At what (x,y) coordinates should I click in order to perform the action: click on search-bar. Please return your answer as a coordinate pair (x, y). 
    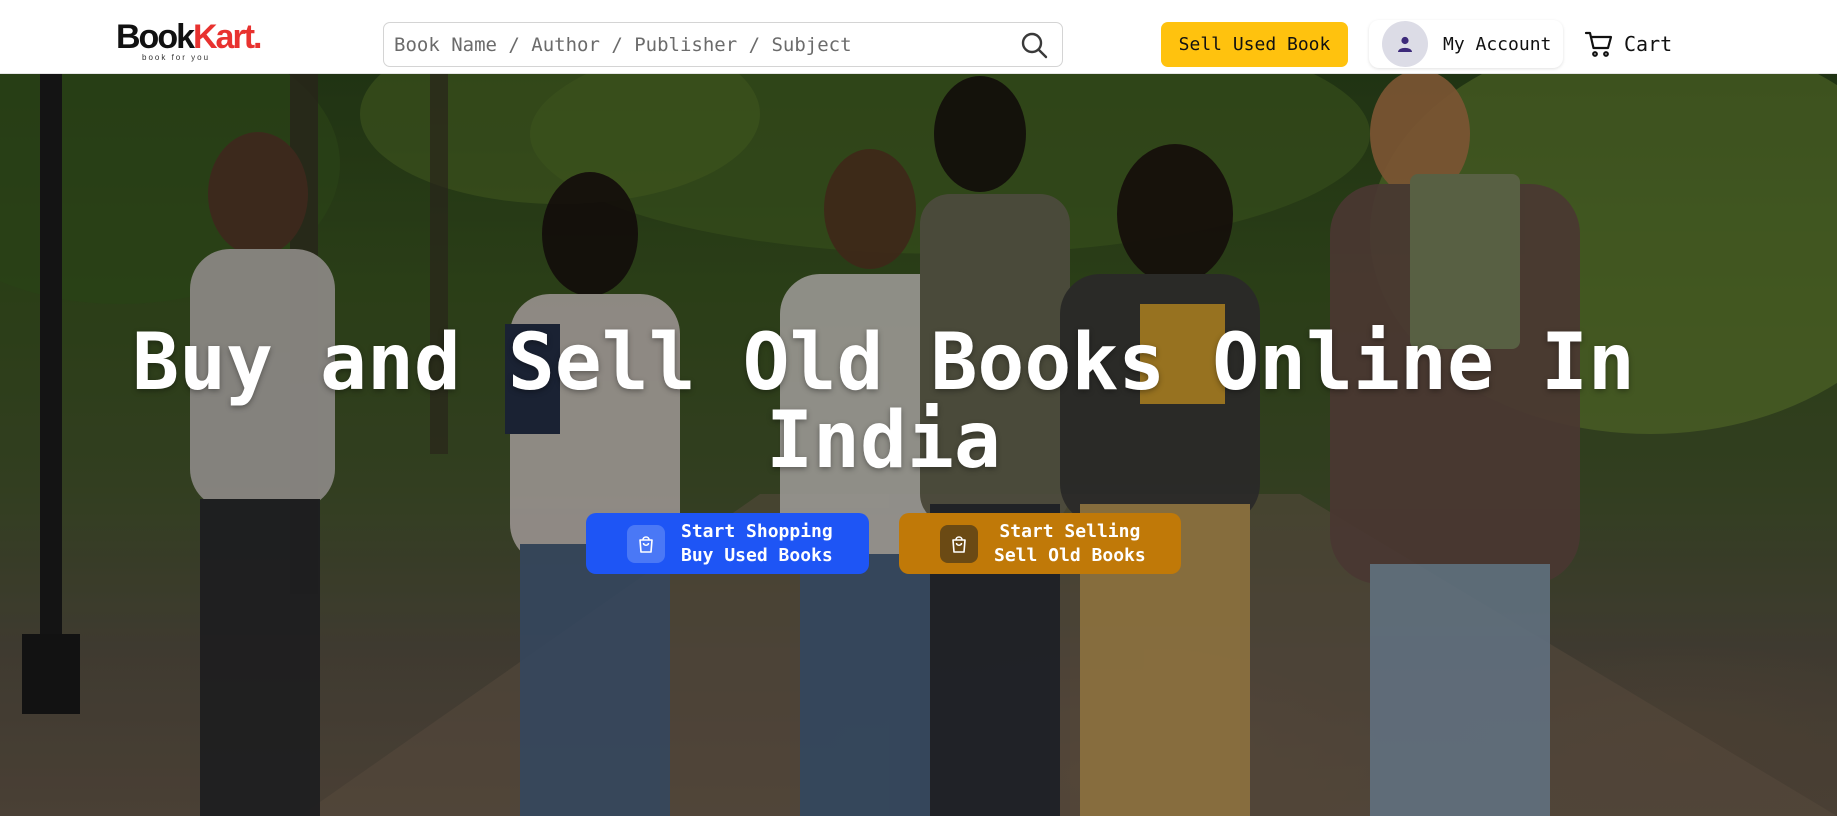
    Looking at the image, I should click on (723, 44).